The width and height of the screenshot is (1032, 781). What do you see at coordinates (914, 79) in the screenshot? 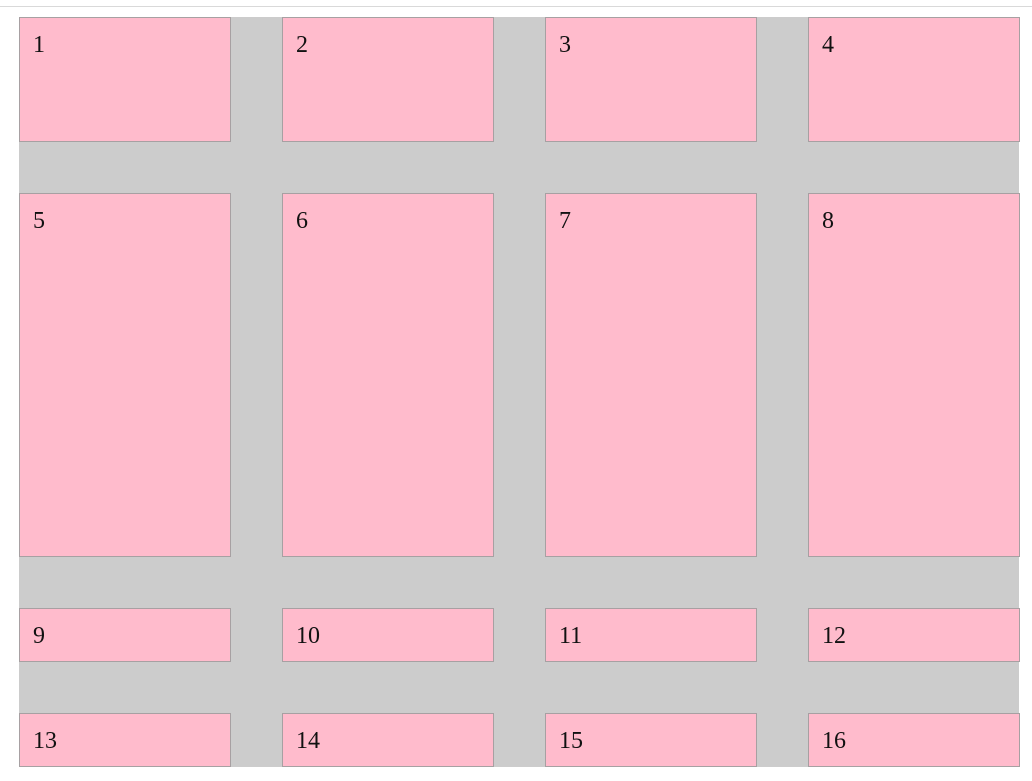
I see `grid-item-4: 4` at bounding box center [914, 79].